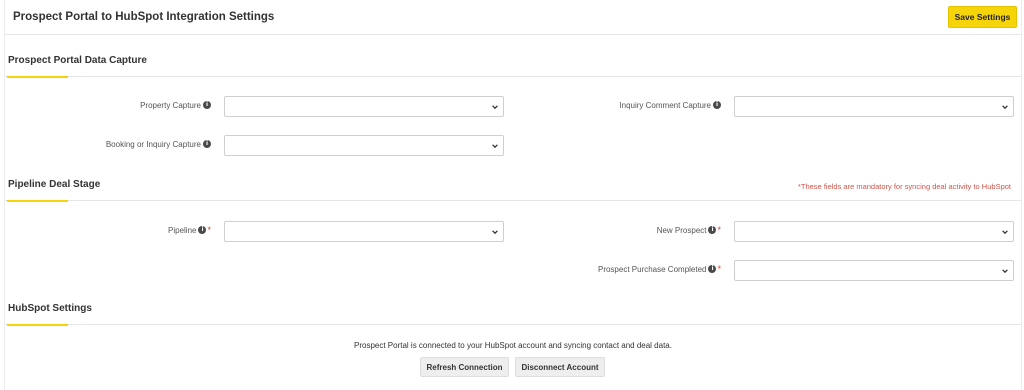  I want to click on property-capture-label: Property Capture i, so click(128, 105).